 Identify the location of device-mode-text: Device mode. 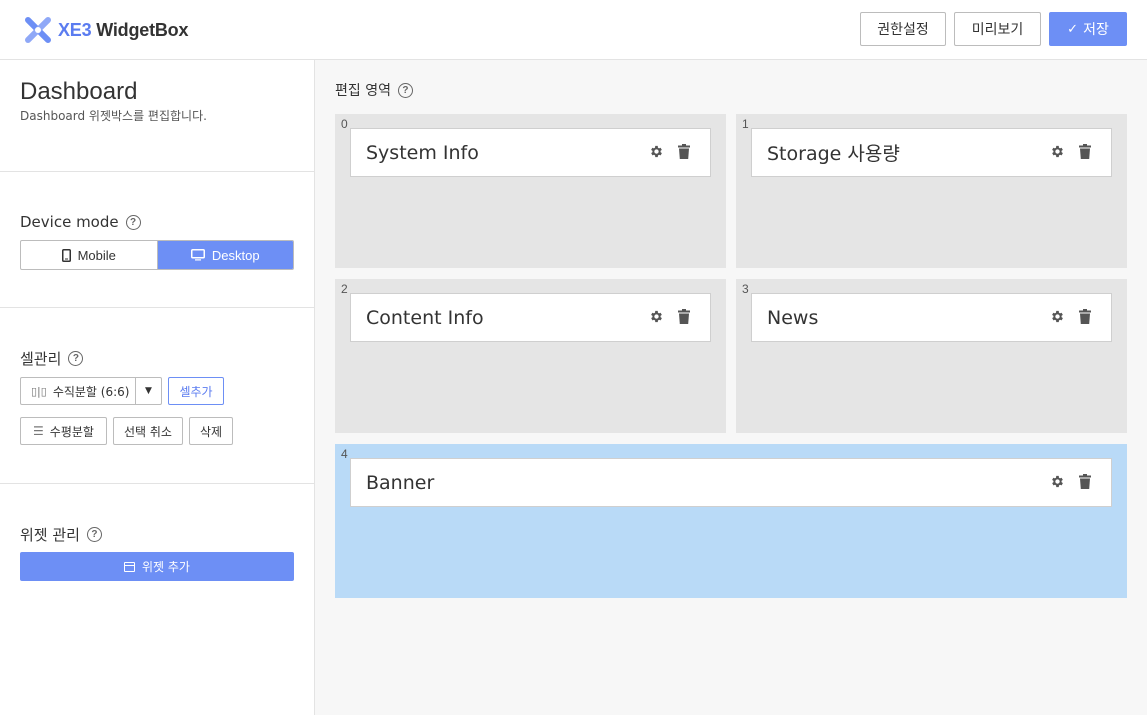
(69, 222).